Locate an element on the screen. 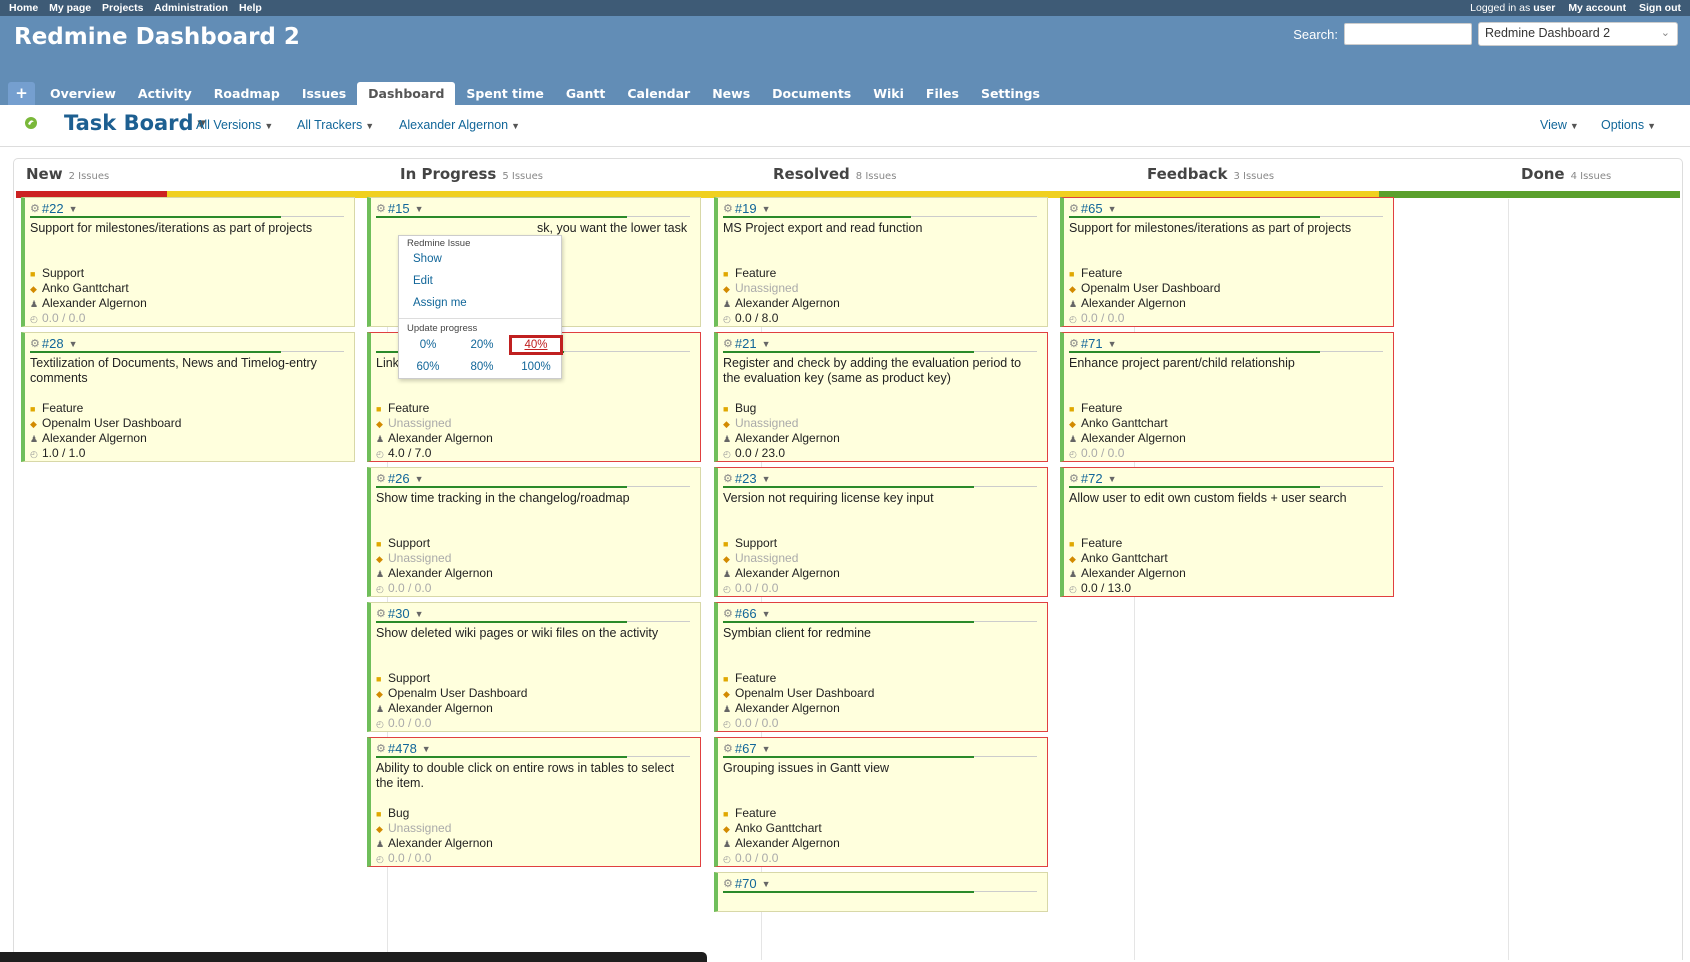 Image resolution: width=1690 pixels, height=962 pixels. issue-card-header: ⚙ #23 ▼ is located at coordinates (747, 478).